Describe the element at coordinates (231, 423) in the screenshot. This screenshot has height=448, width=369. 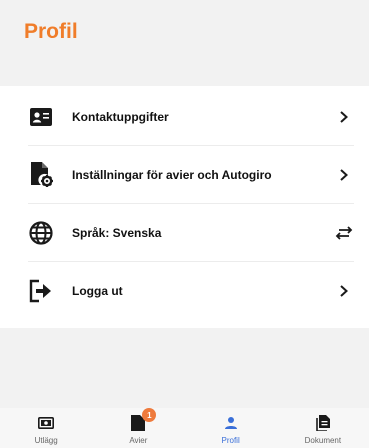
I see `person-icon` at that location.